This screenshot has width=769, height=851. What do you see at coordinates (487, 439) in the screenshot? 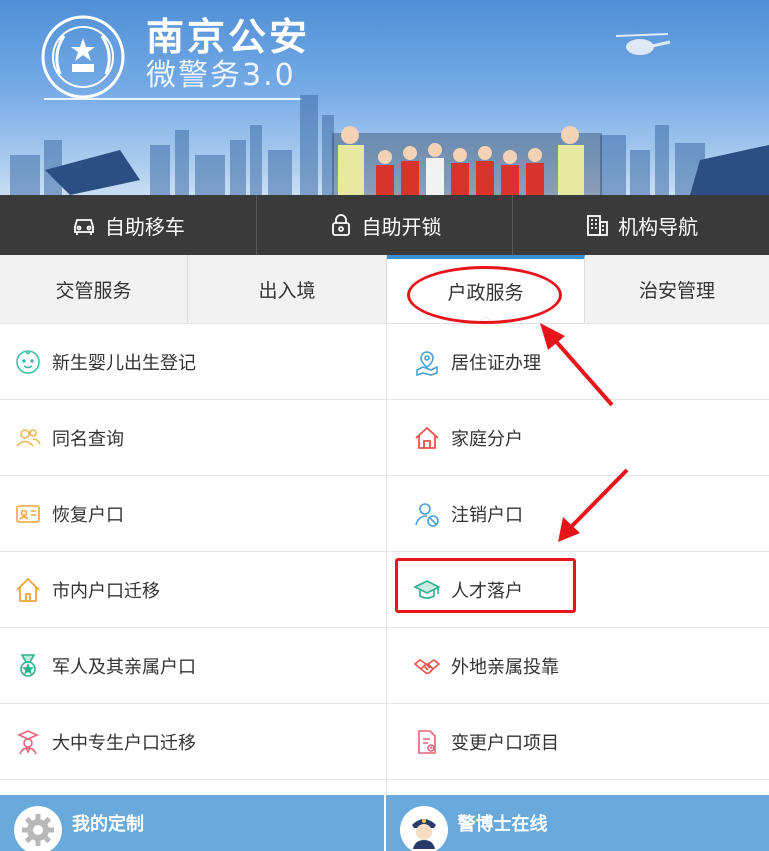
I see `service-label: 家庭分户` at bounding box center [487, 439].